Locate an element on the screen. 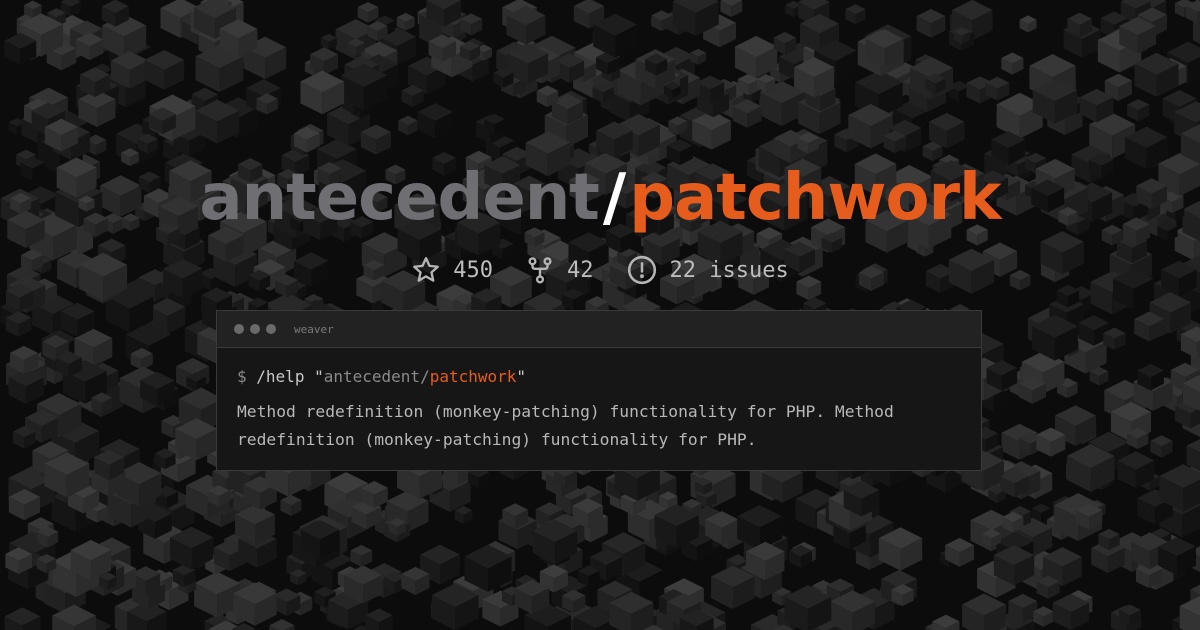 The image size is (1200, 630). terminal-title-bar: weaver is located at coordinates (599, 329).